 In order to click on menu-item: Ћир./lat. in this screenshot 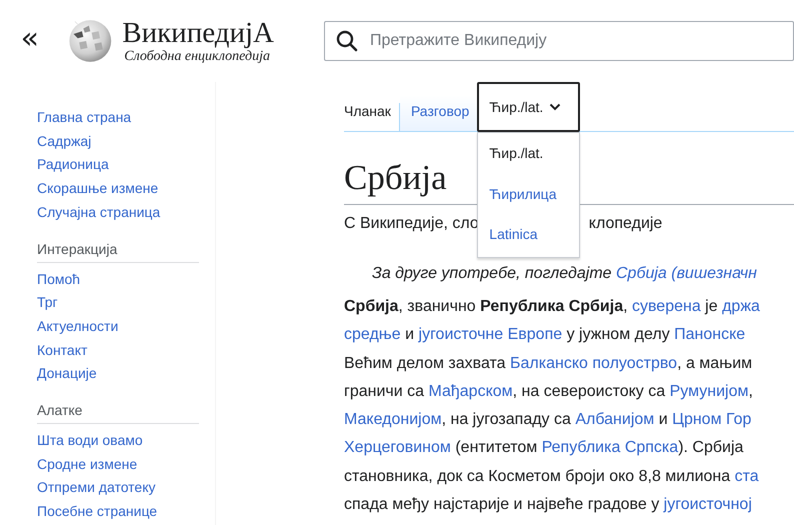, I will do `click(529, 153)`.